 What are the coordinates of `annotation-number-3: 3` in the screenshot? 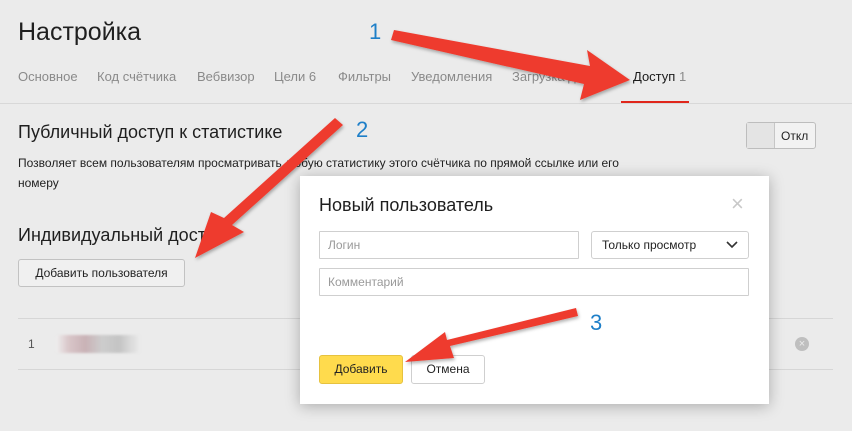 It's located at (596, 322).